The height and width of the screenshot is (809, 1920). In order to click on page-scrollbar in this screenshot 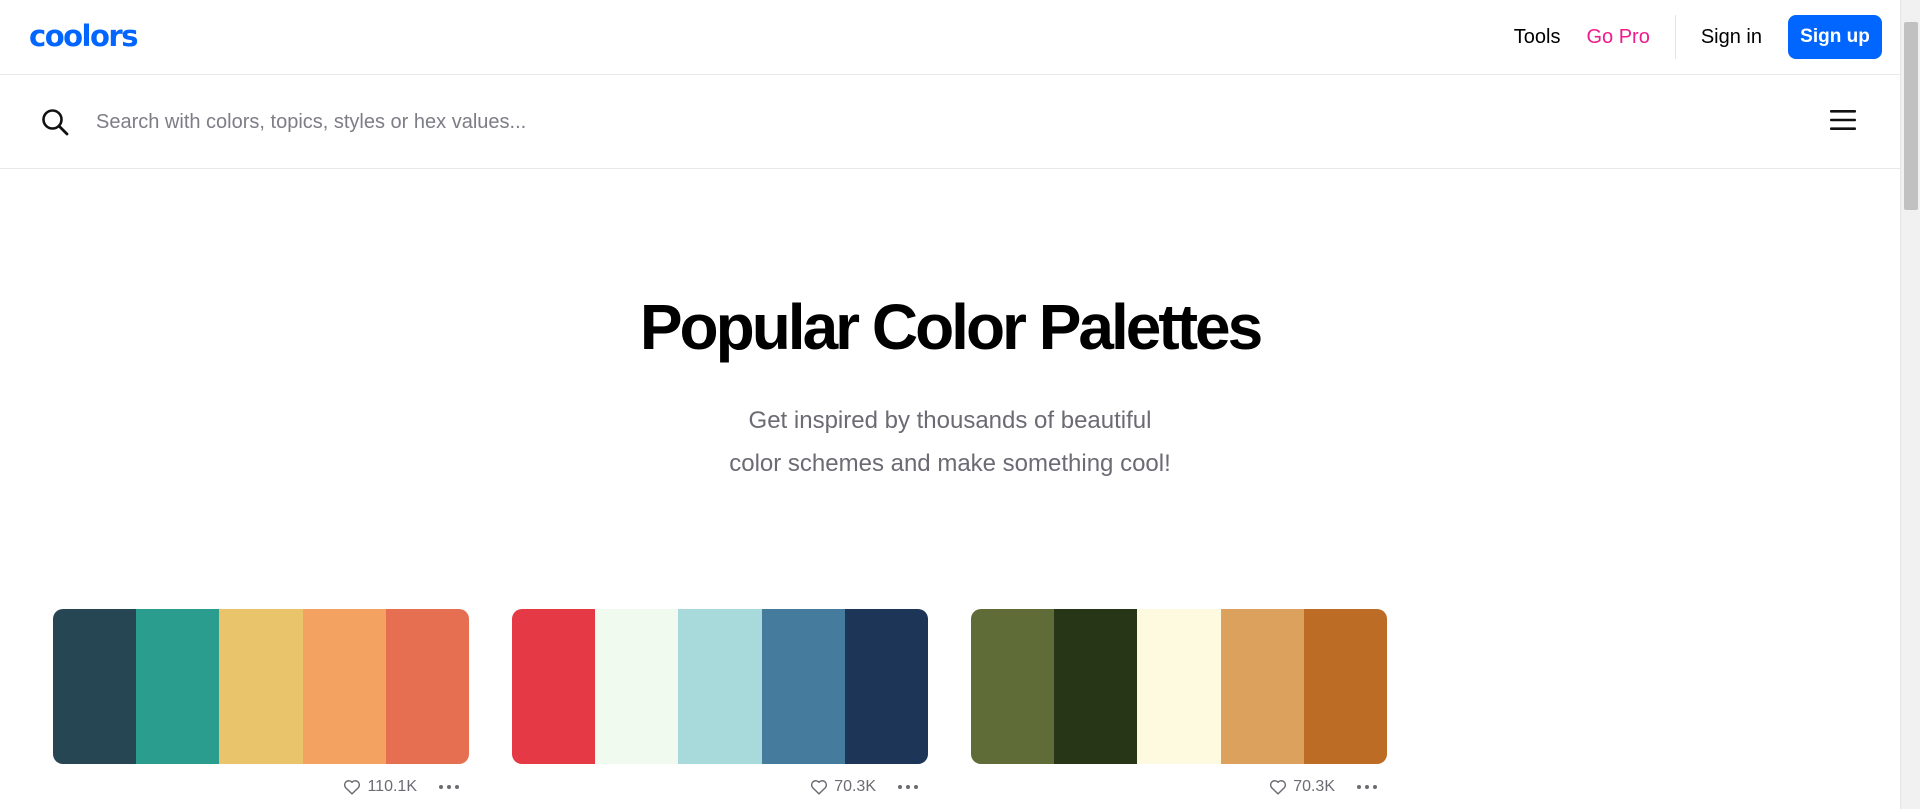, I will do `click(1910, 404)`.